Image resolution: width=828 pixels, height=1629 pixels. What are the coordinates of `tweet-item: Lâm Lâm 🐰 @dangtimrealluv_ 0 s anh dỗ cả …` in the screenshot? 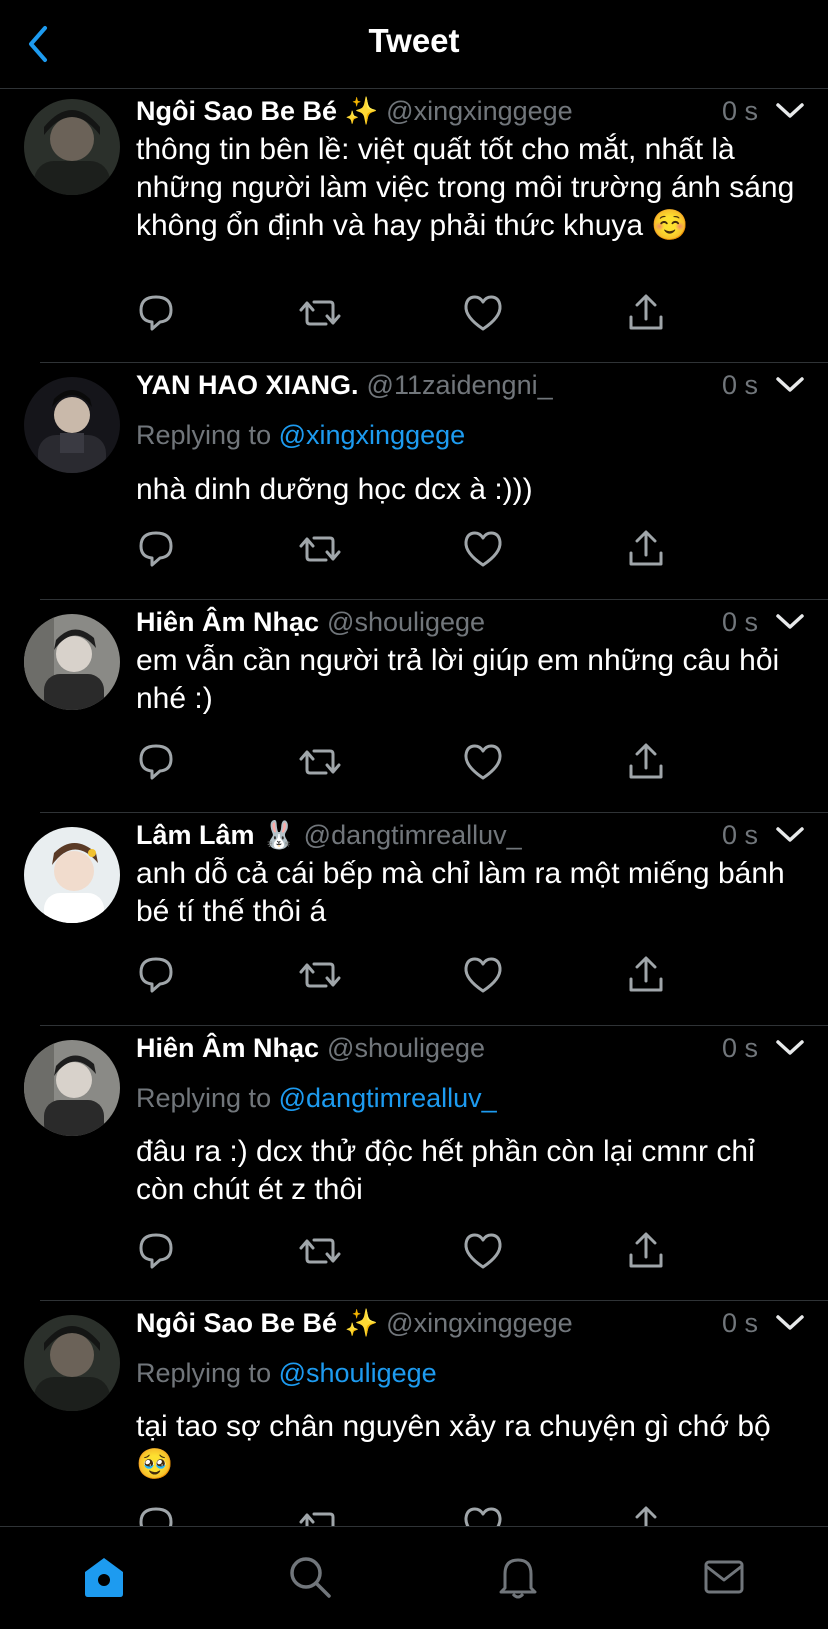 It's located at (414, 919).